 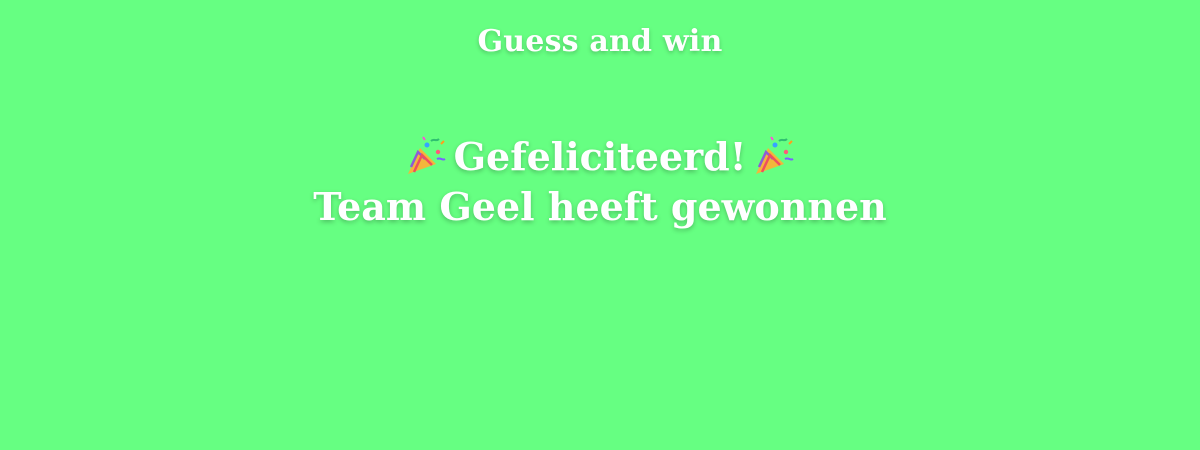 What do you see at coordinates (600, 41) in the screenshot?
I see `app-title: Guess and win` at bounding box center [600, 41].